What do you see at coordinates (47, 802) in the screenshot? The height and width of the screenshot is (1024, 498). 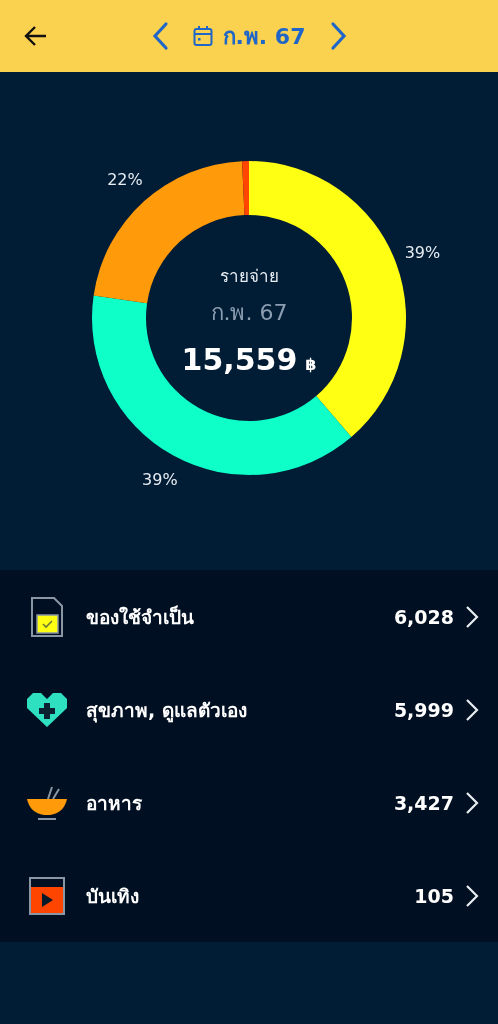 I see `bowl-icon` at bounding box center [47, 802].